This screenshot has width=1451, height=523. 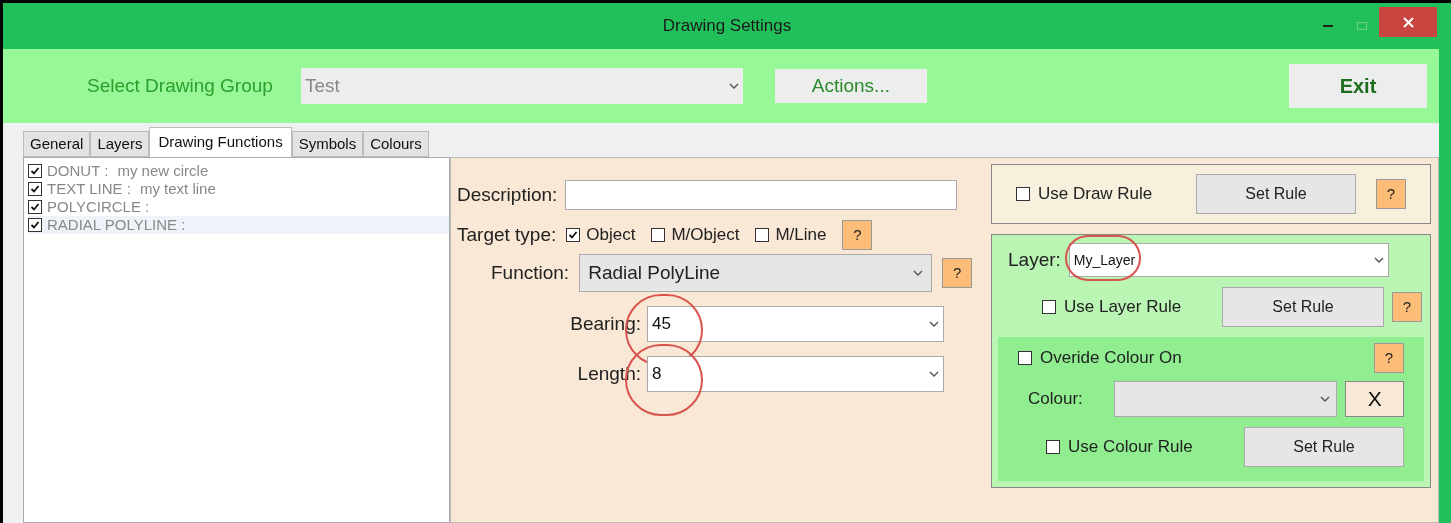 I want to click on length-dropdown: 8, so click(x=795, y=374).